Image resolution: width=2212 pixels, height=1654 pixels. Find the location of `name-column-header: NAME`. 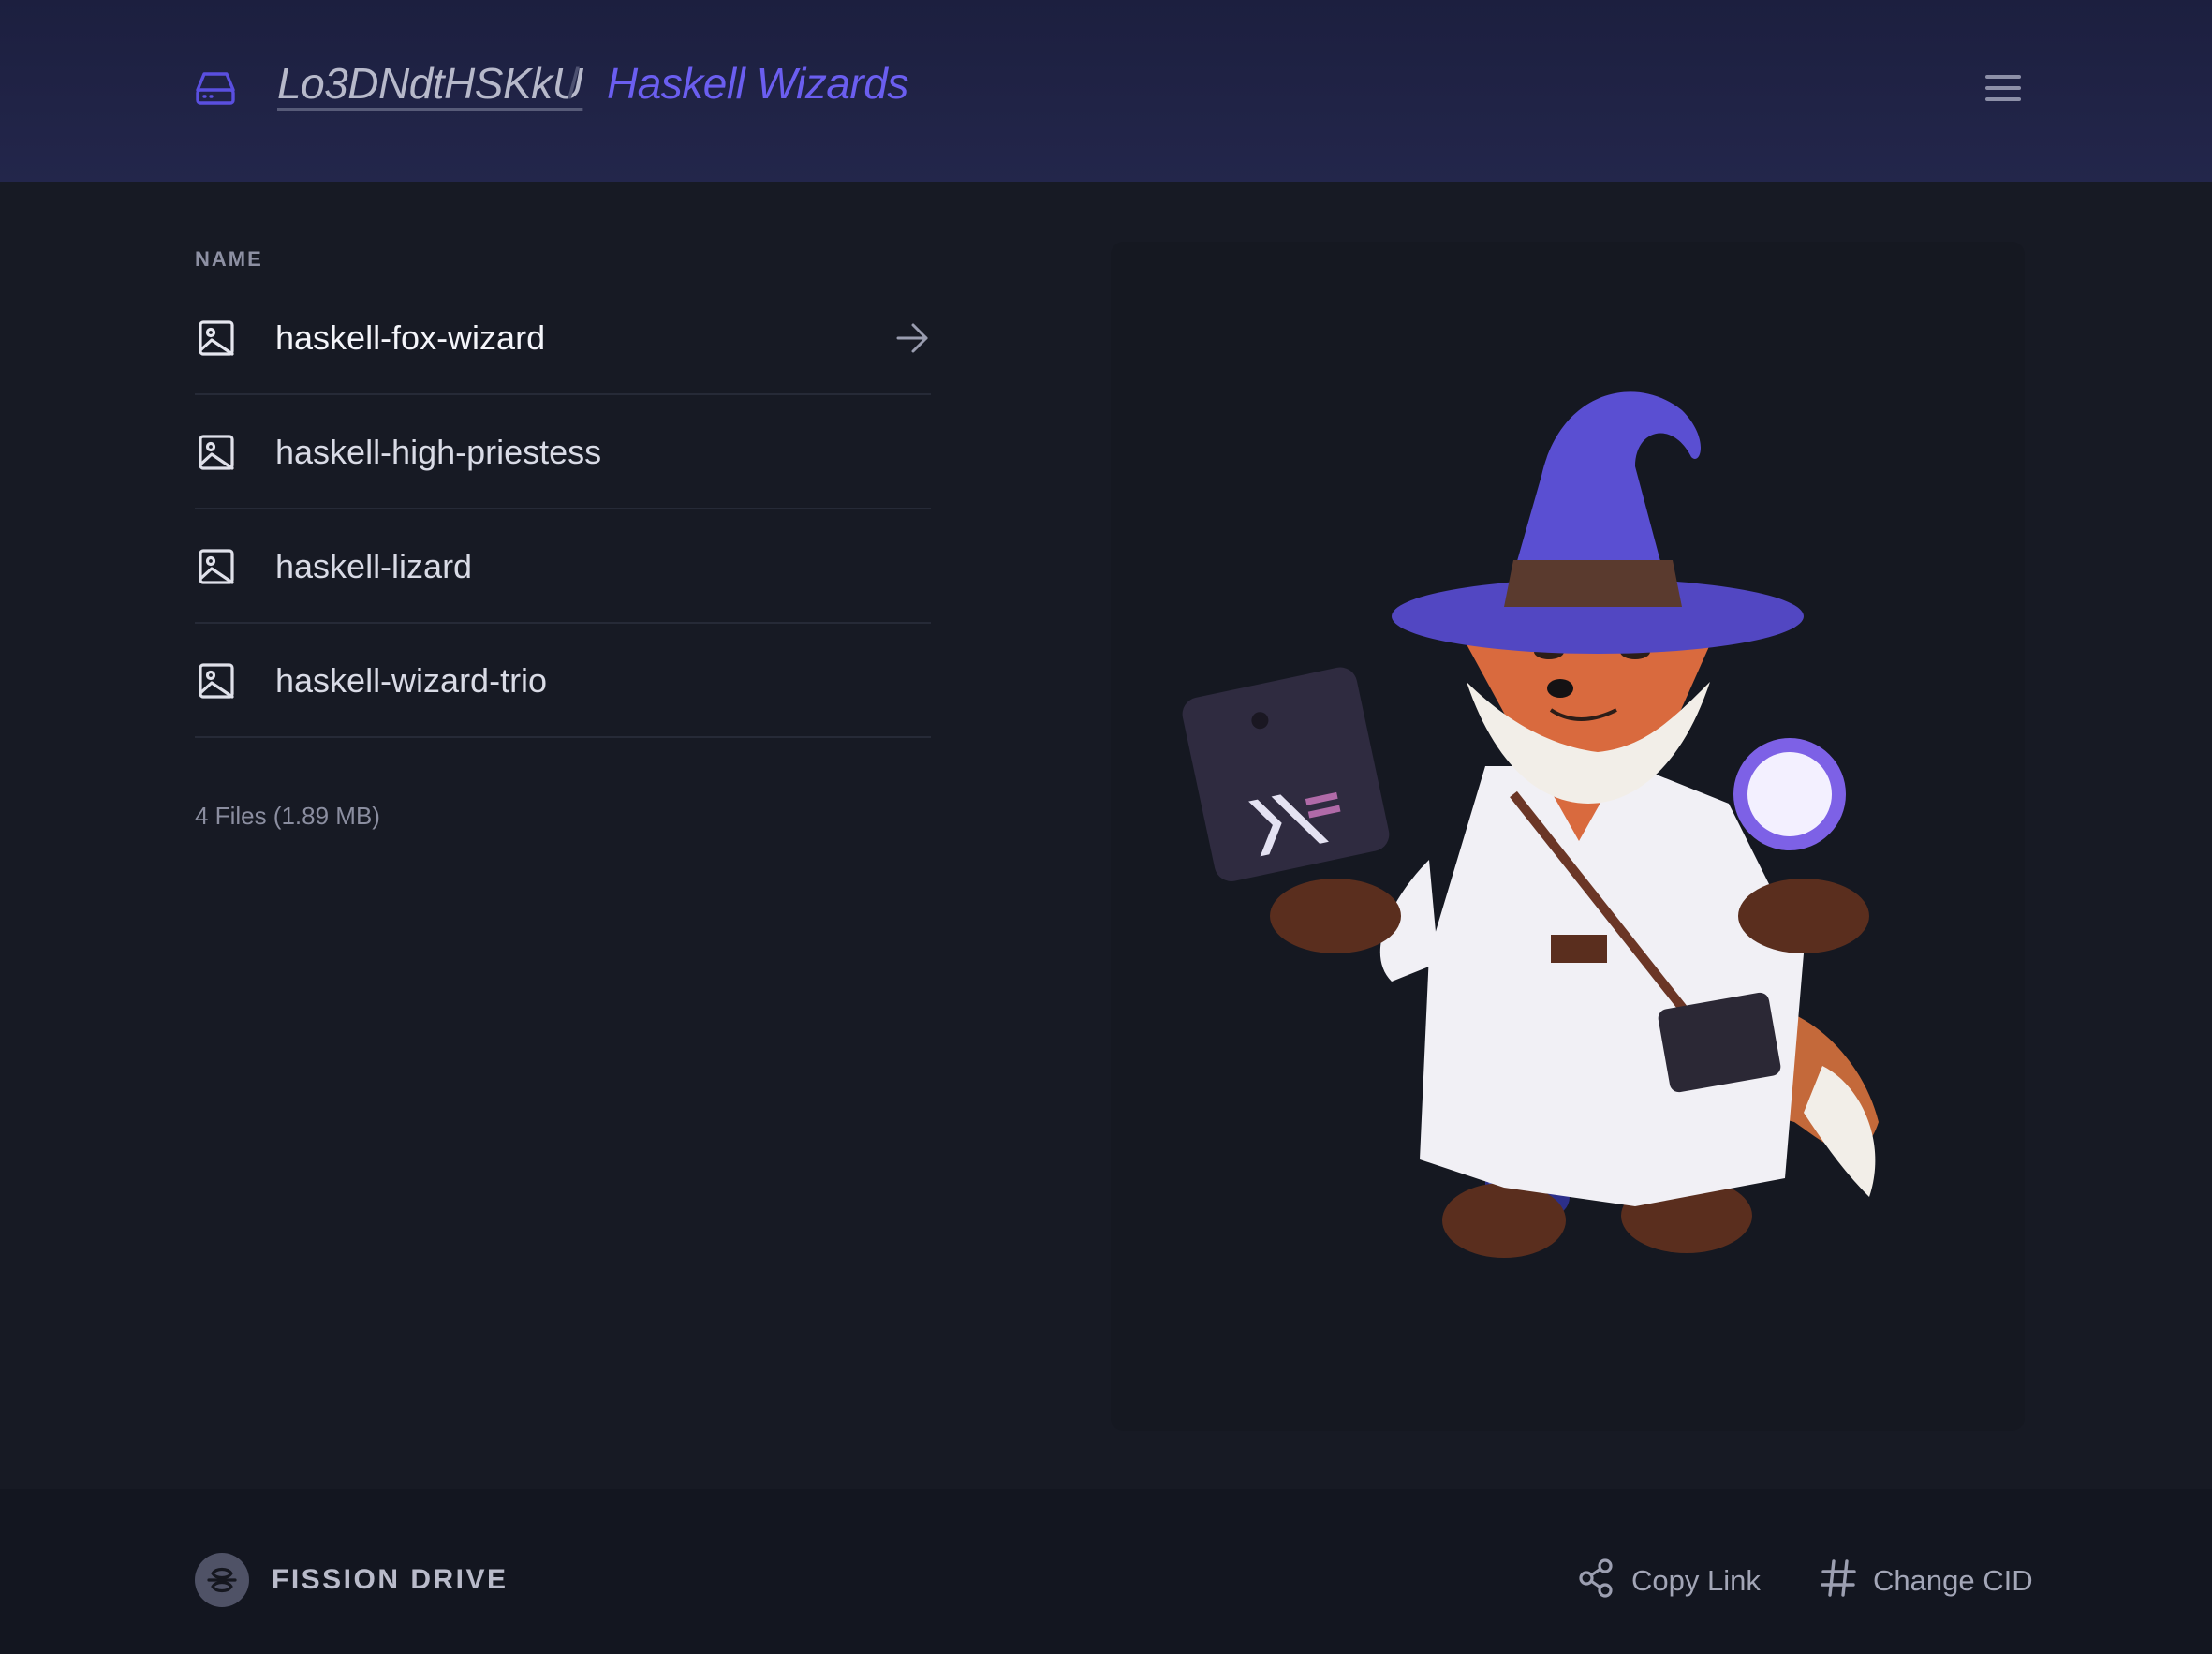

name-column-header: NAME is located at coordinates (229, 259).